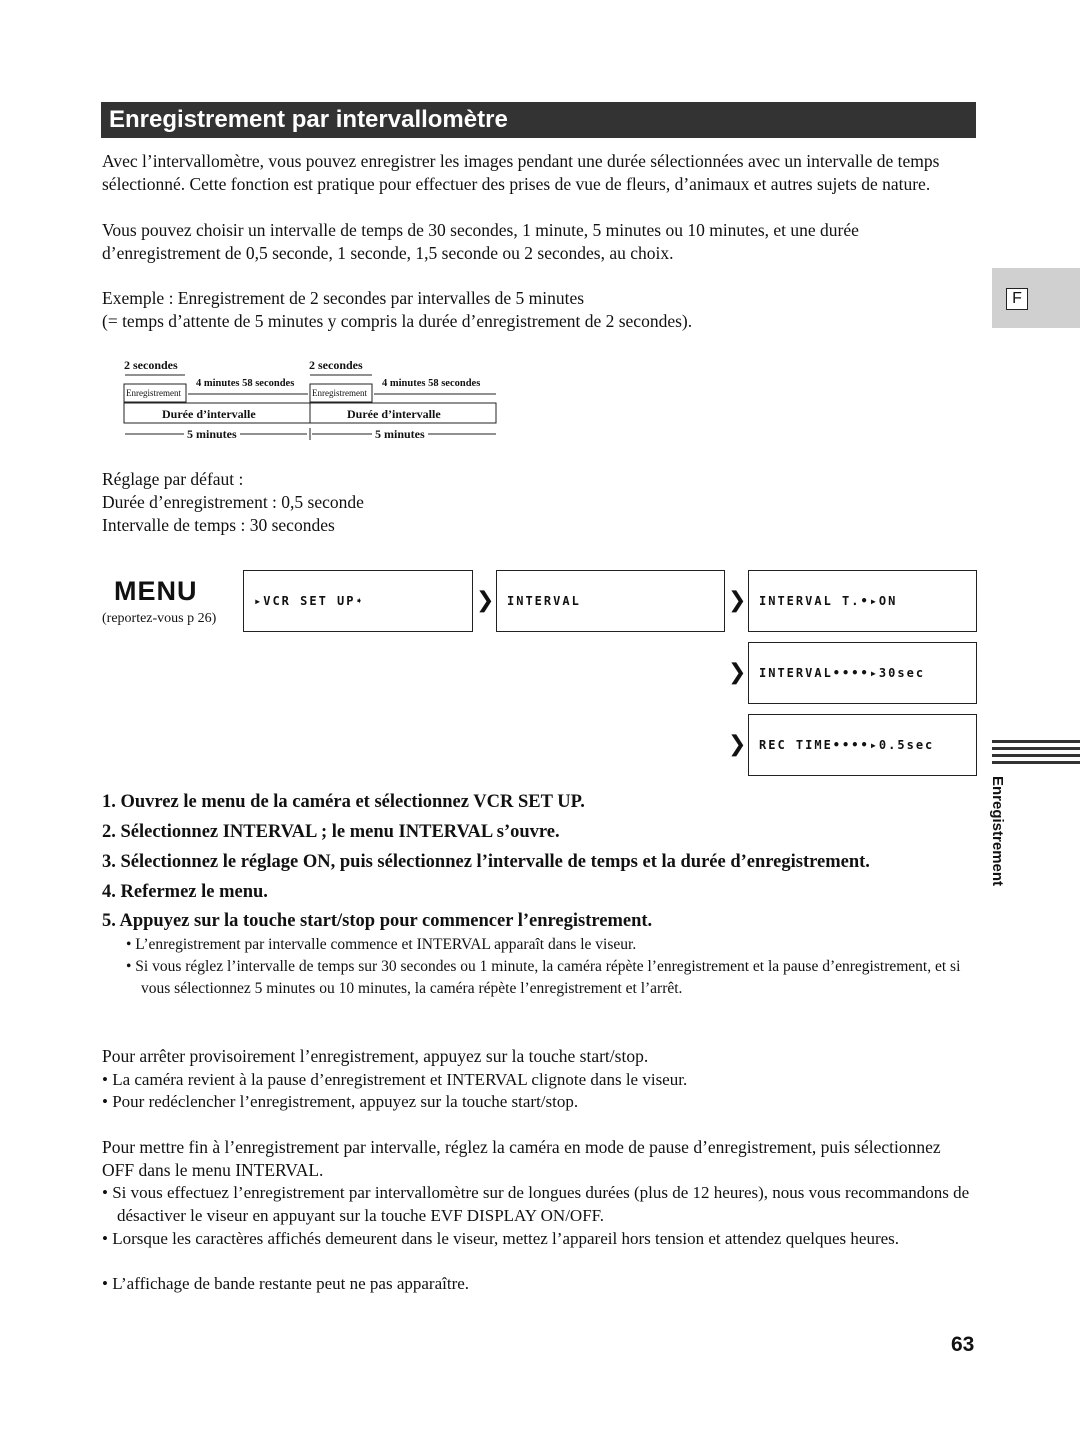 The height and width of the screenshot is (1439, 1080). What do you see at coordinates (862, 673) in the screenshot?
I see `menu-box-interval-value: INTERVAL••••▸30sec` at bounding box center [862, 673].